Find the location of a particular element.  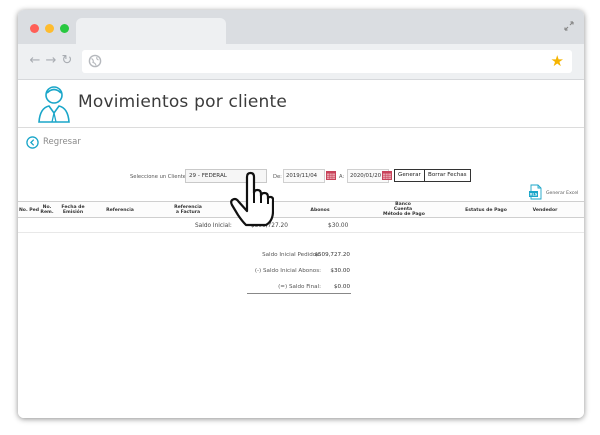

chevron-left-circle-icon is located at coordinates (32, 142).